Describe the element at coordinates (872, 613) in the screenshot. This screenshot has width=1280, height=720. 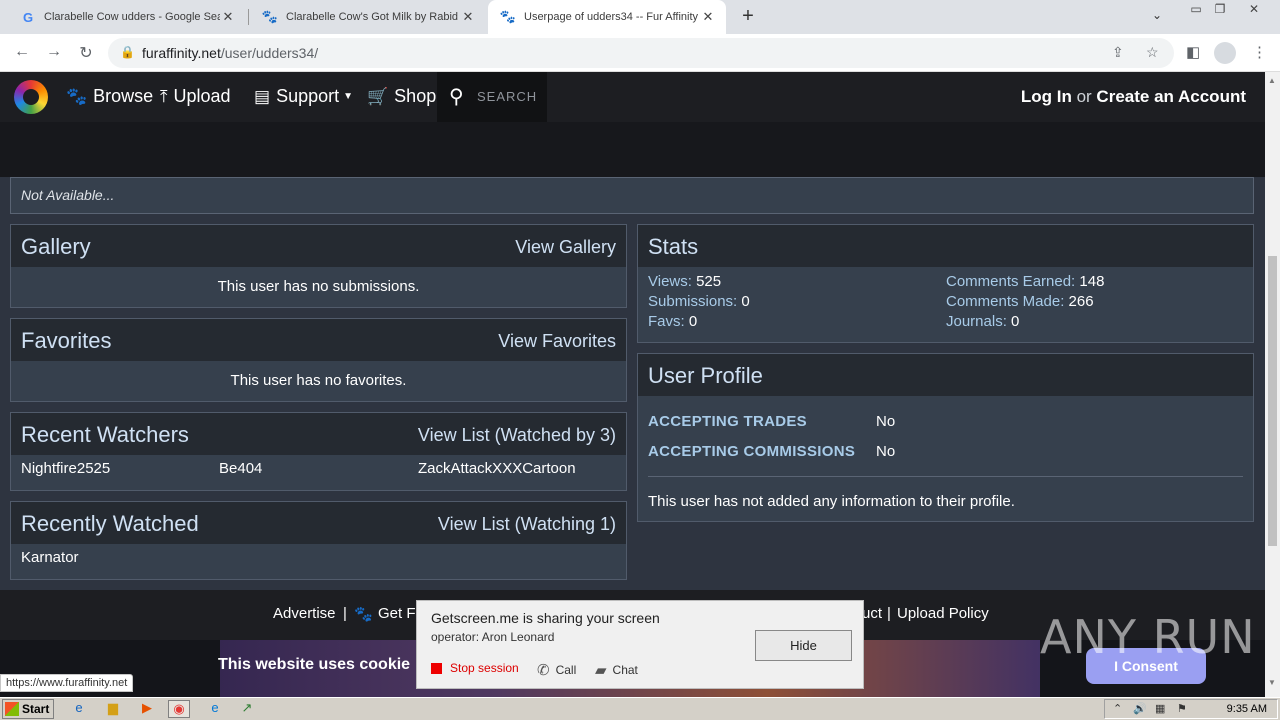
I see `footer-partial-link: uct` at that location.